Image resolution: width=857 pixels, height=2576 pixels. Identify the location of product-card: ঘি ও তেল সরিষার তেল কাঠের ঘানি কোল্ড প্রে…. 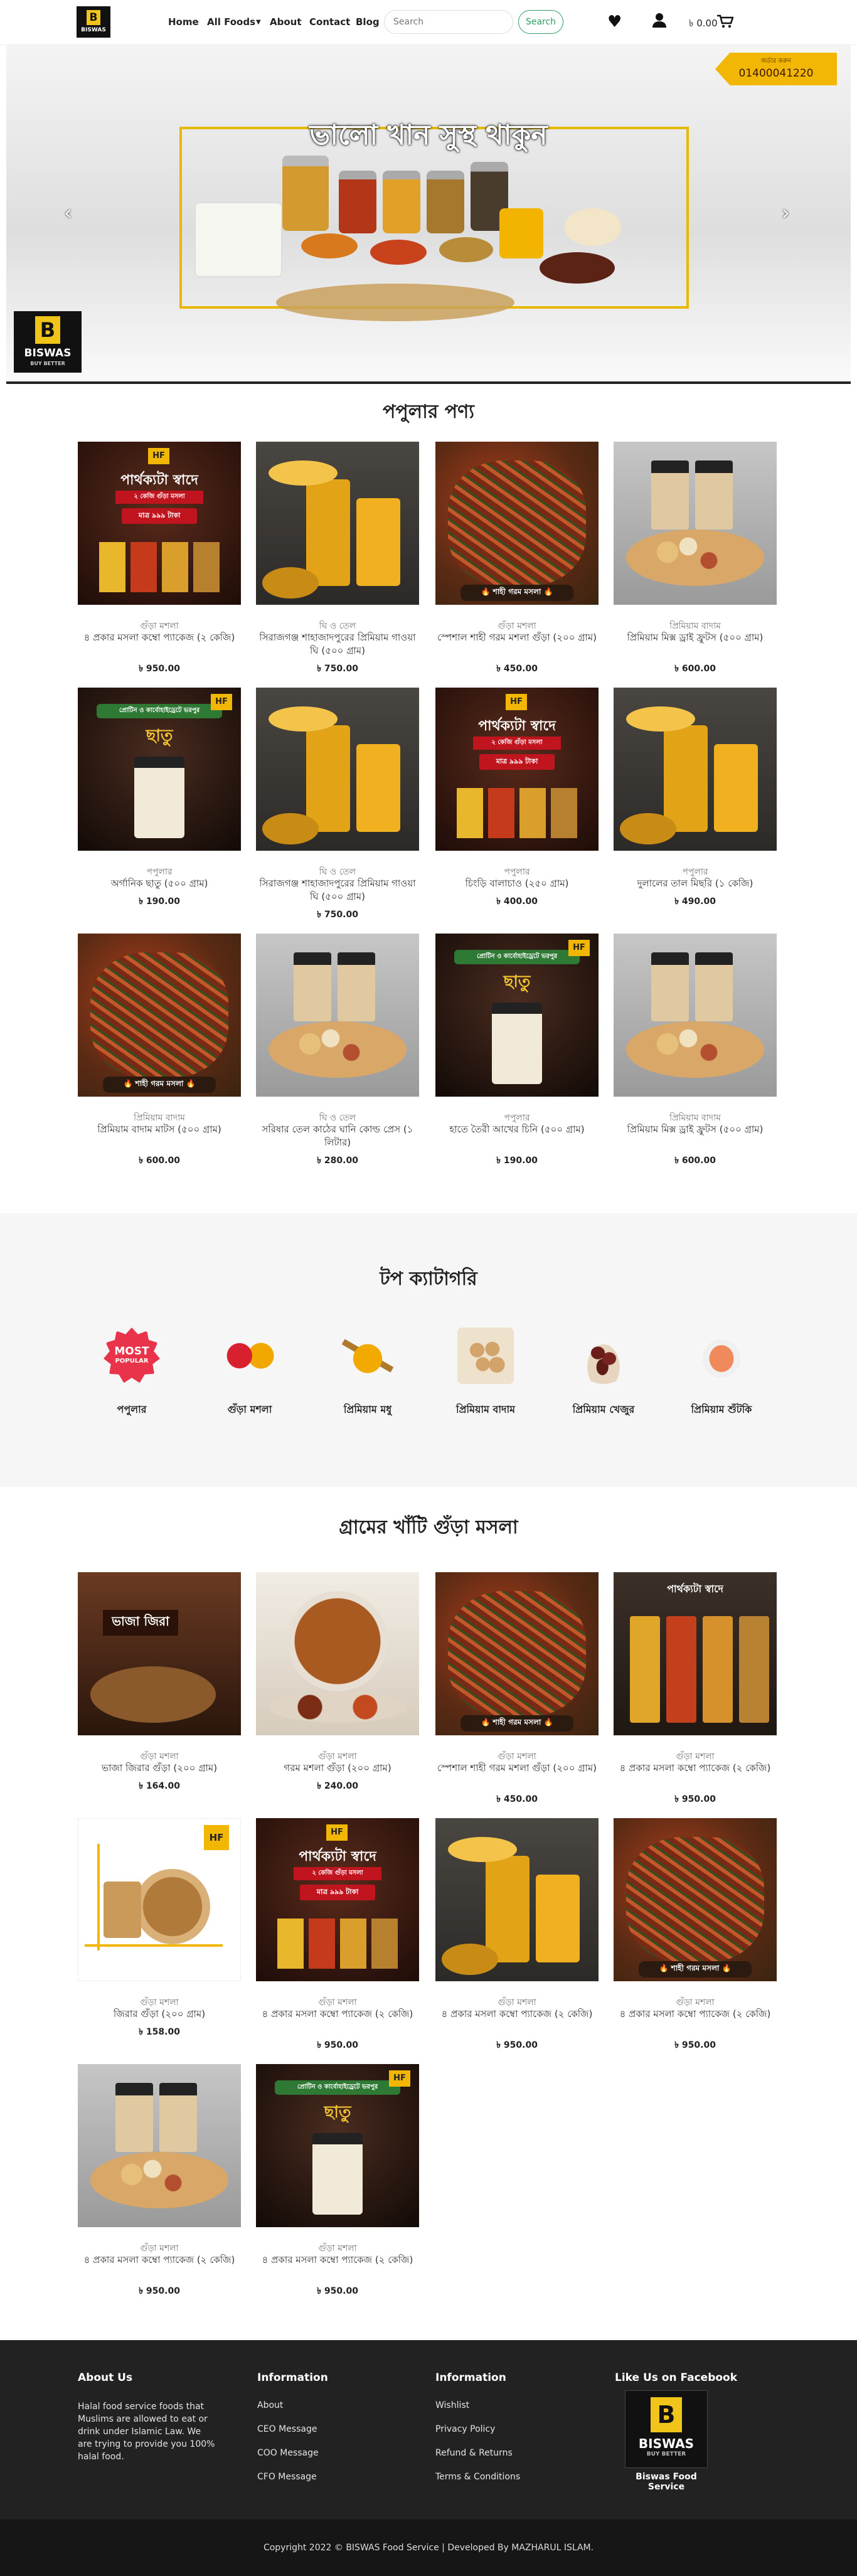
(337, 1053).